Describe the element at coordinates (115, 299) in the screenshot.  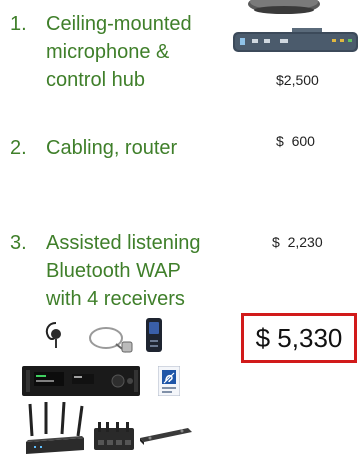
I see `item-3-line-3: with 4 receivers` at that location.